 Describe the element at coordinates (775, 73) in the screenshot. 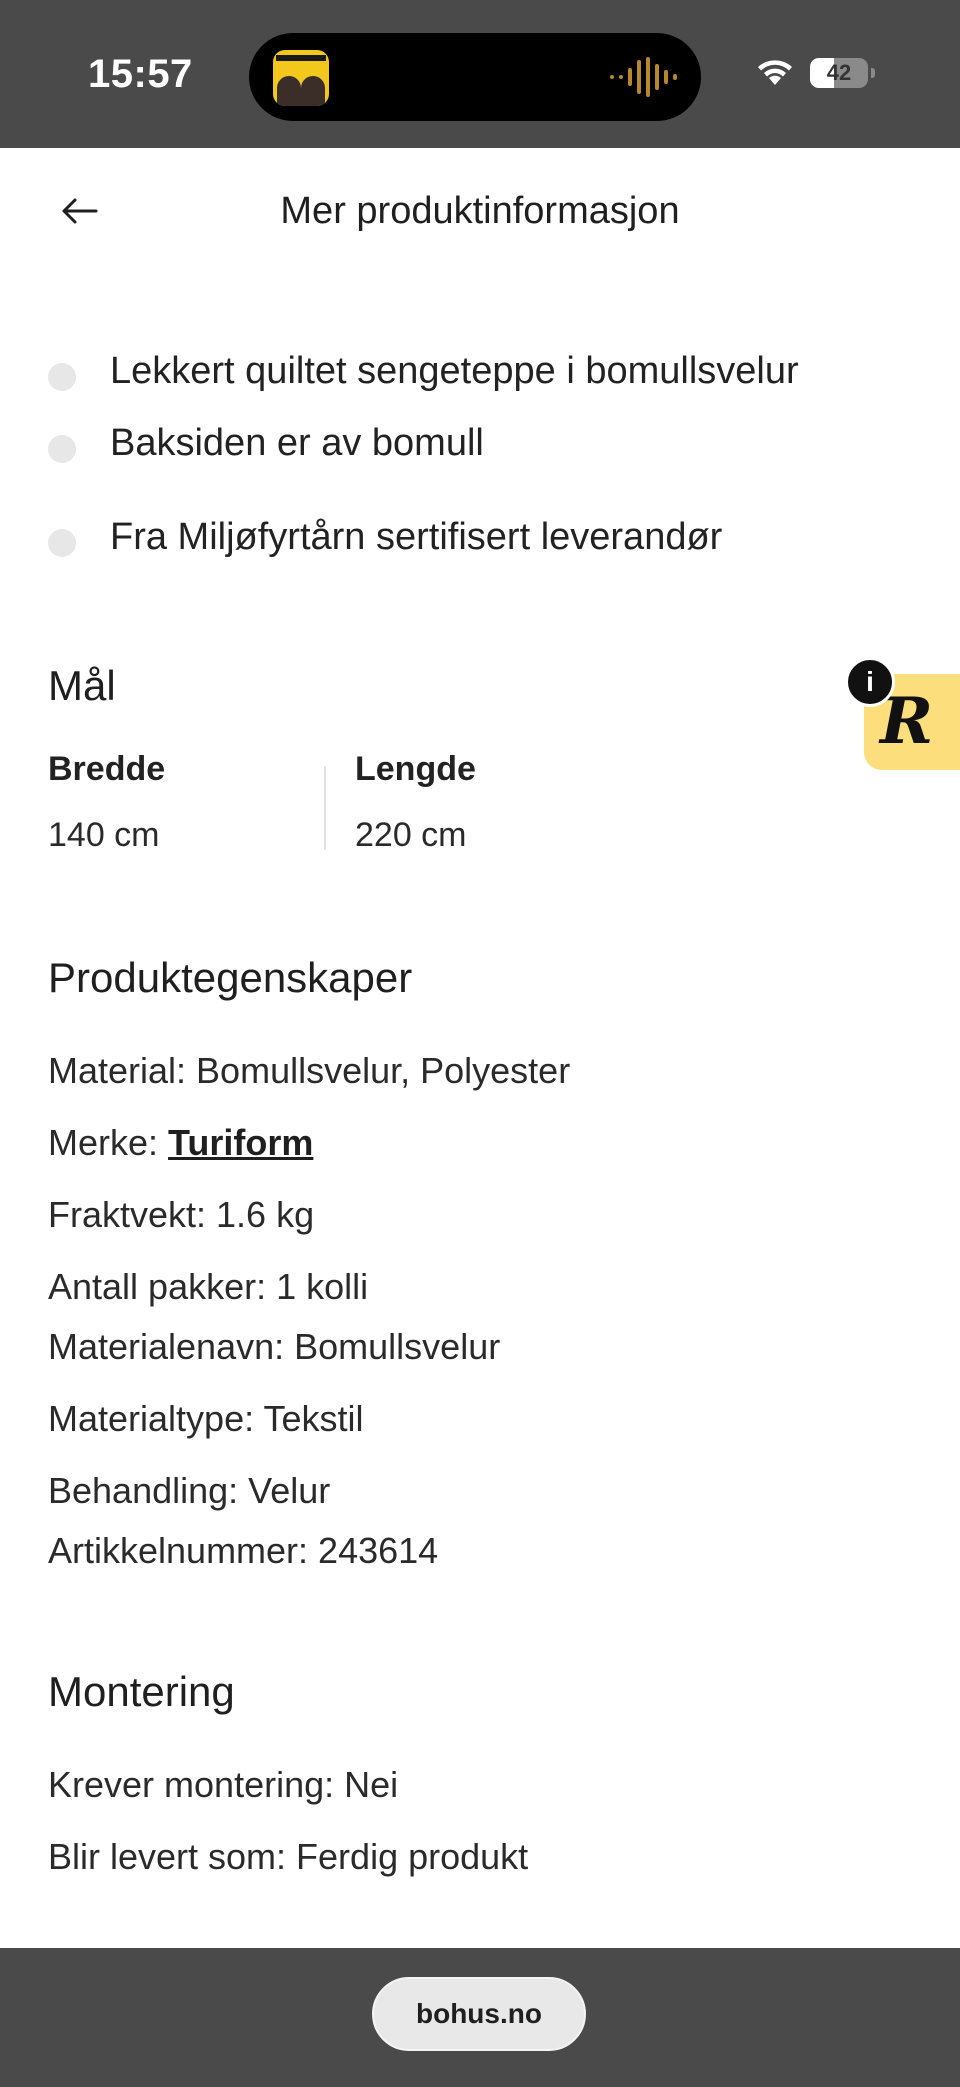

I see `wifi-icon` at that location.